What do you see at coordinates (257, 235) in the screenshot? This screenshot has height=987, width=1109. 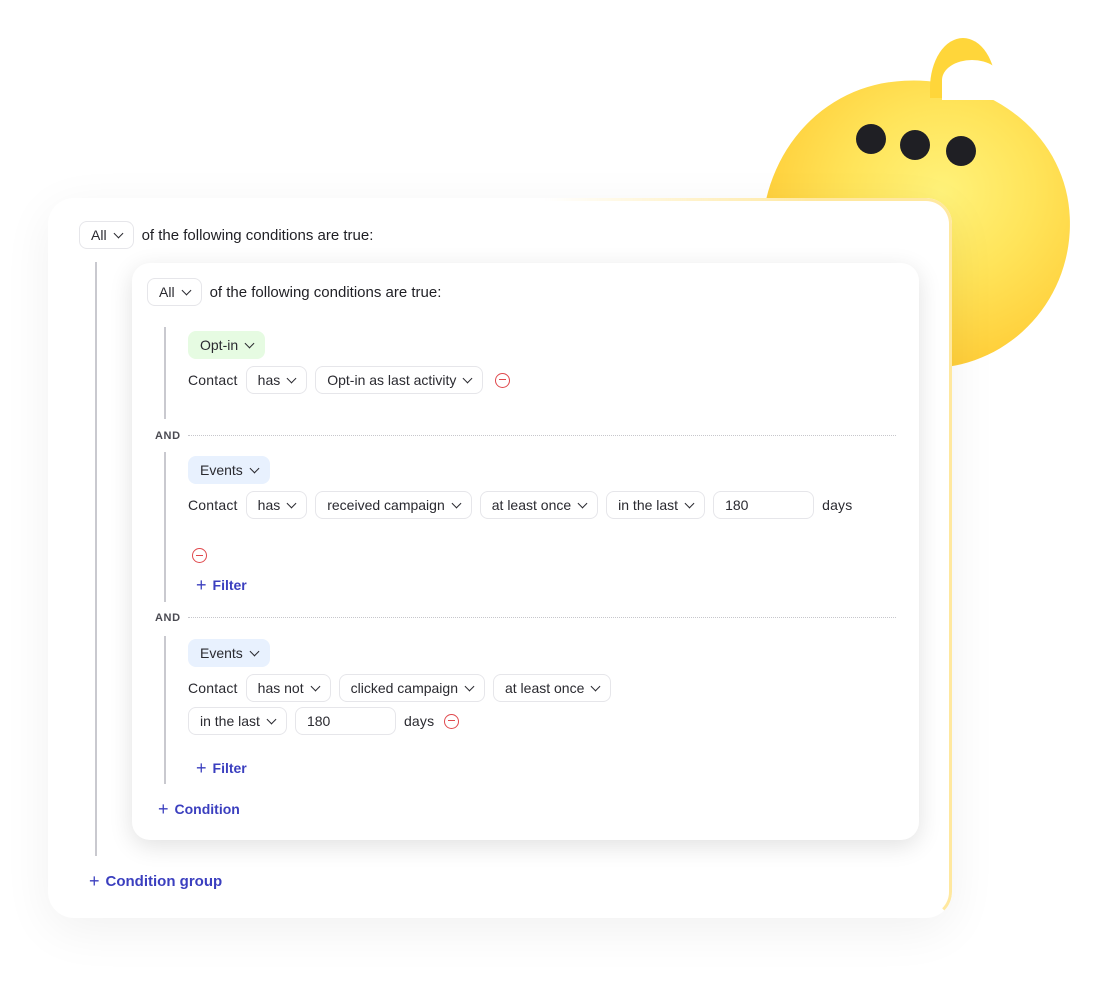 I see `root-header-text: of the following conditions are true:` at bounding box center [257, 235].